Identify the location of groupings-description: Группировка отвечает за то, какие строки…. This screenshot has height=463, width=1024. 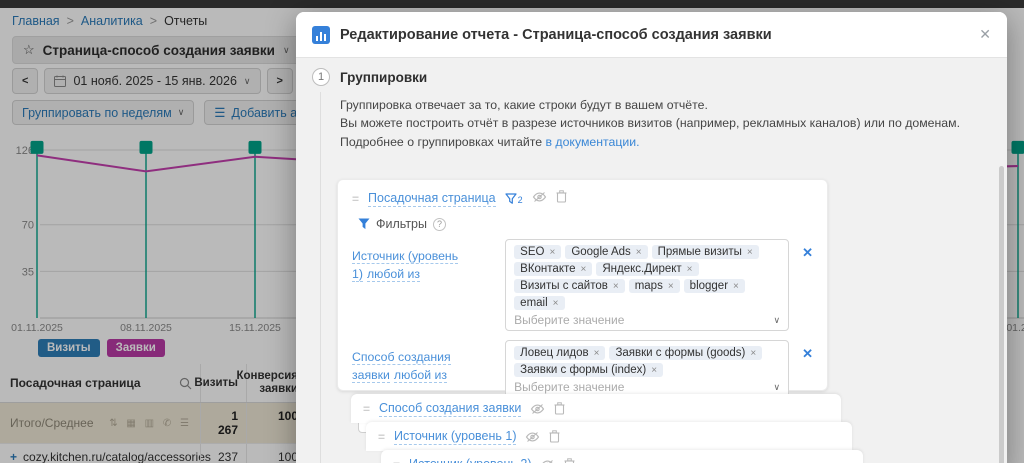
(650, 123).